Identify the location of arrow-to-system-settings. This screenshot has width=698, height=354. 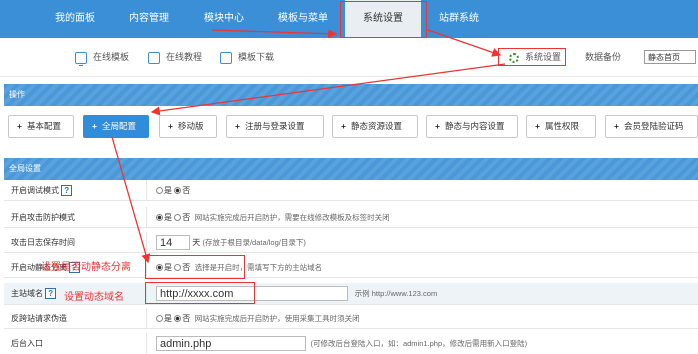
(274, 34).